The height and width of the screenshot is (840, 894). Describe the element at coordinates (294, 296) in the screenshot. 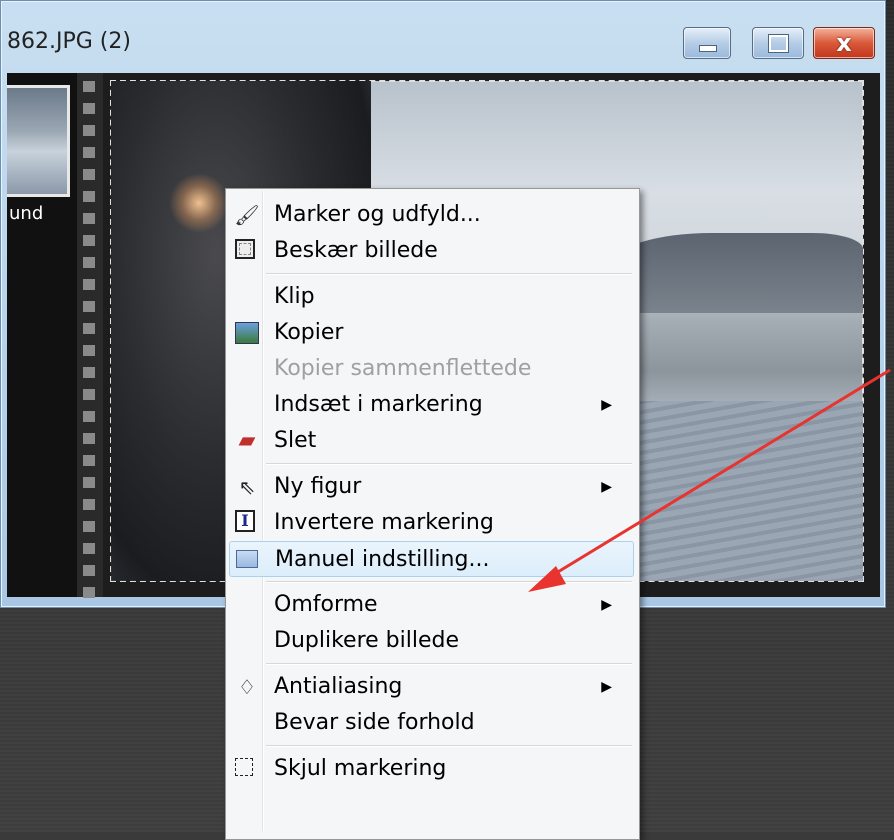

I see `menu-item-label: Klip` at that location.